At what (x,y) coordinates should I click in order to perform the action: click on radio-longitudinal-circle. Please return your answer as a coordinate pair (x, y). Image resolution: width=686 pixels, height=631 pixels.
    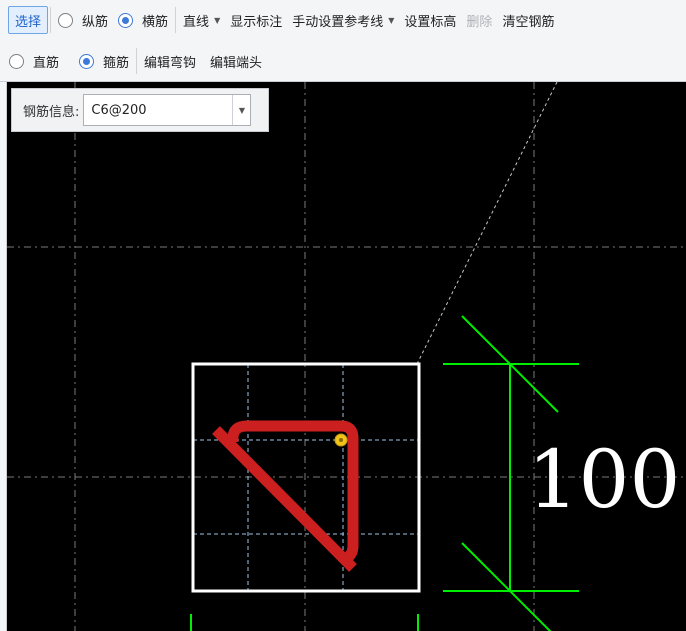
    Looking at the image, I should click on (66, 20).